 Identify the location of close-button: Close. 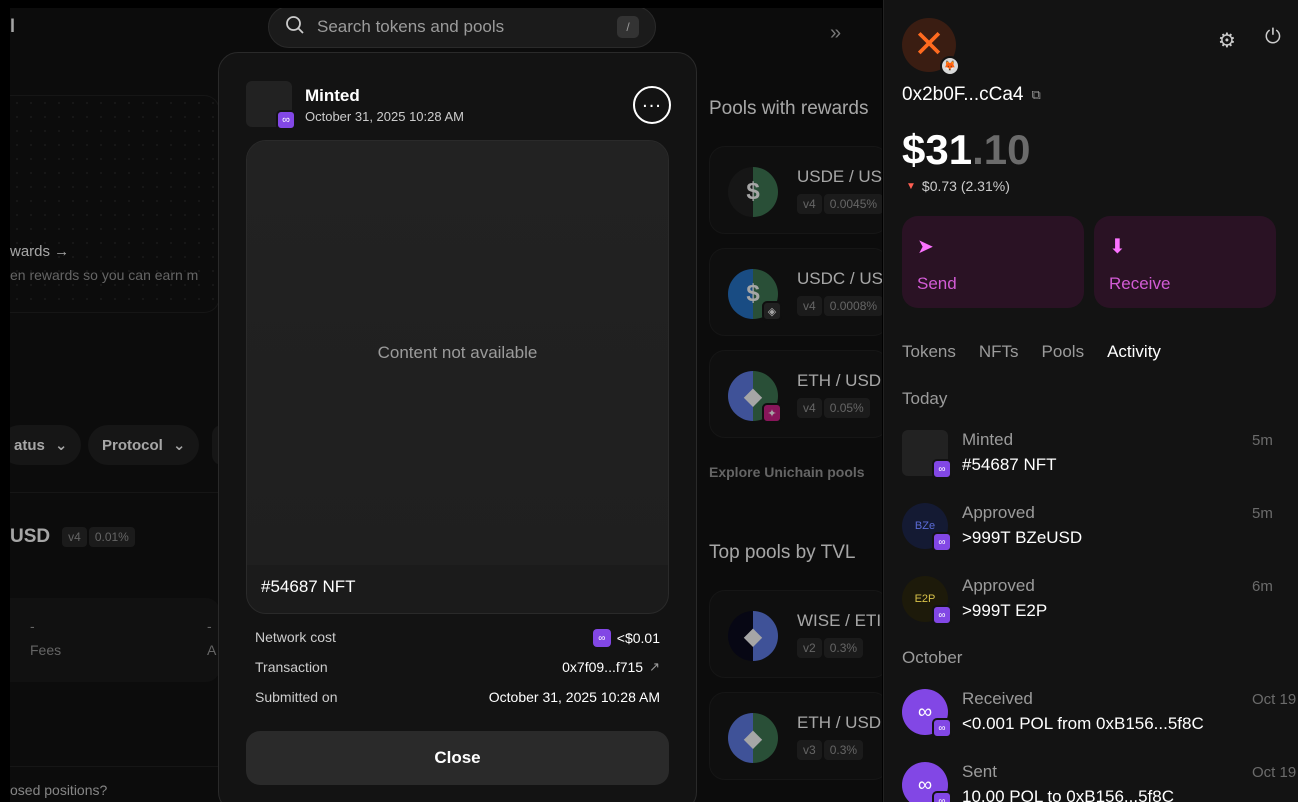
(457, 758).